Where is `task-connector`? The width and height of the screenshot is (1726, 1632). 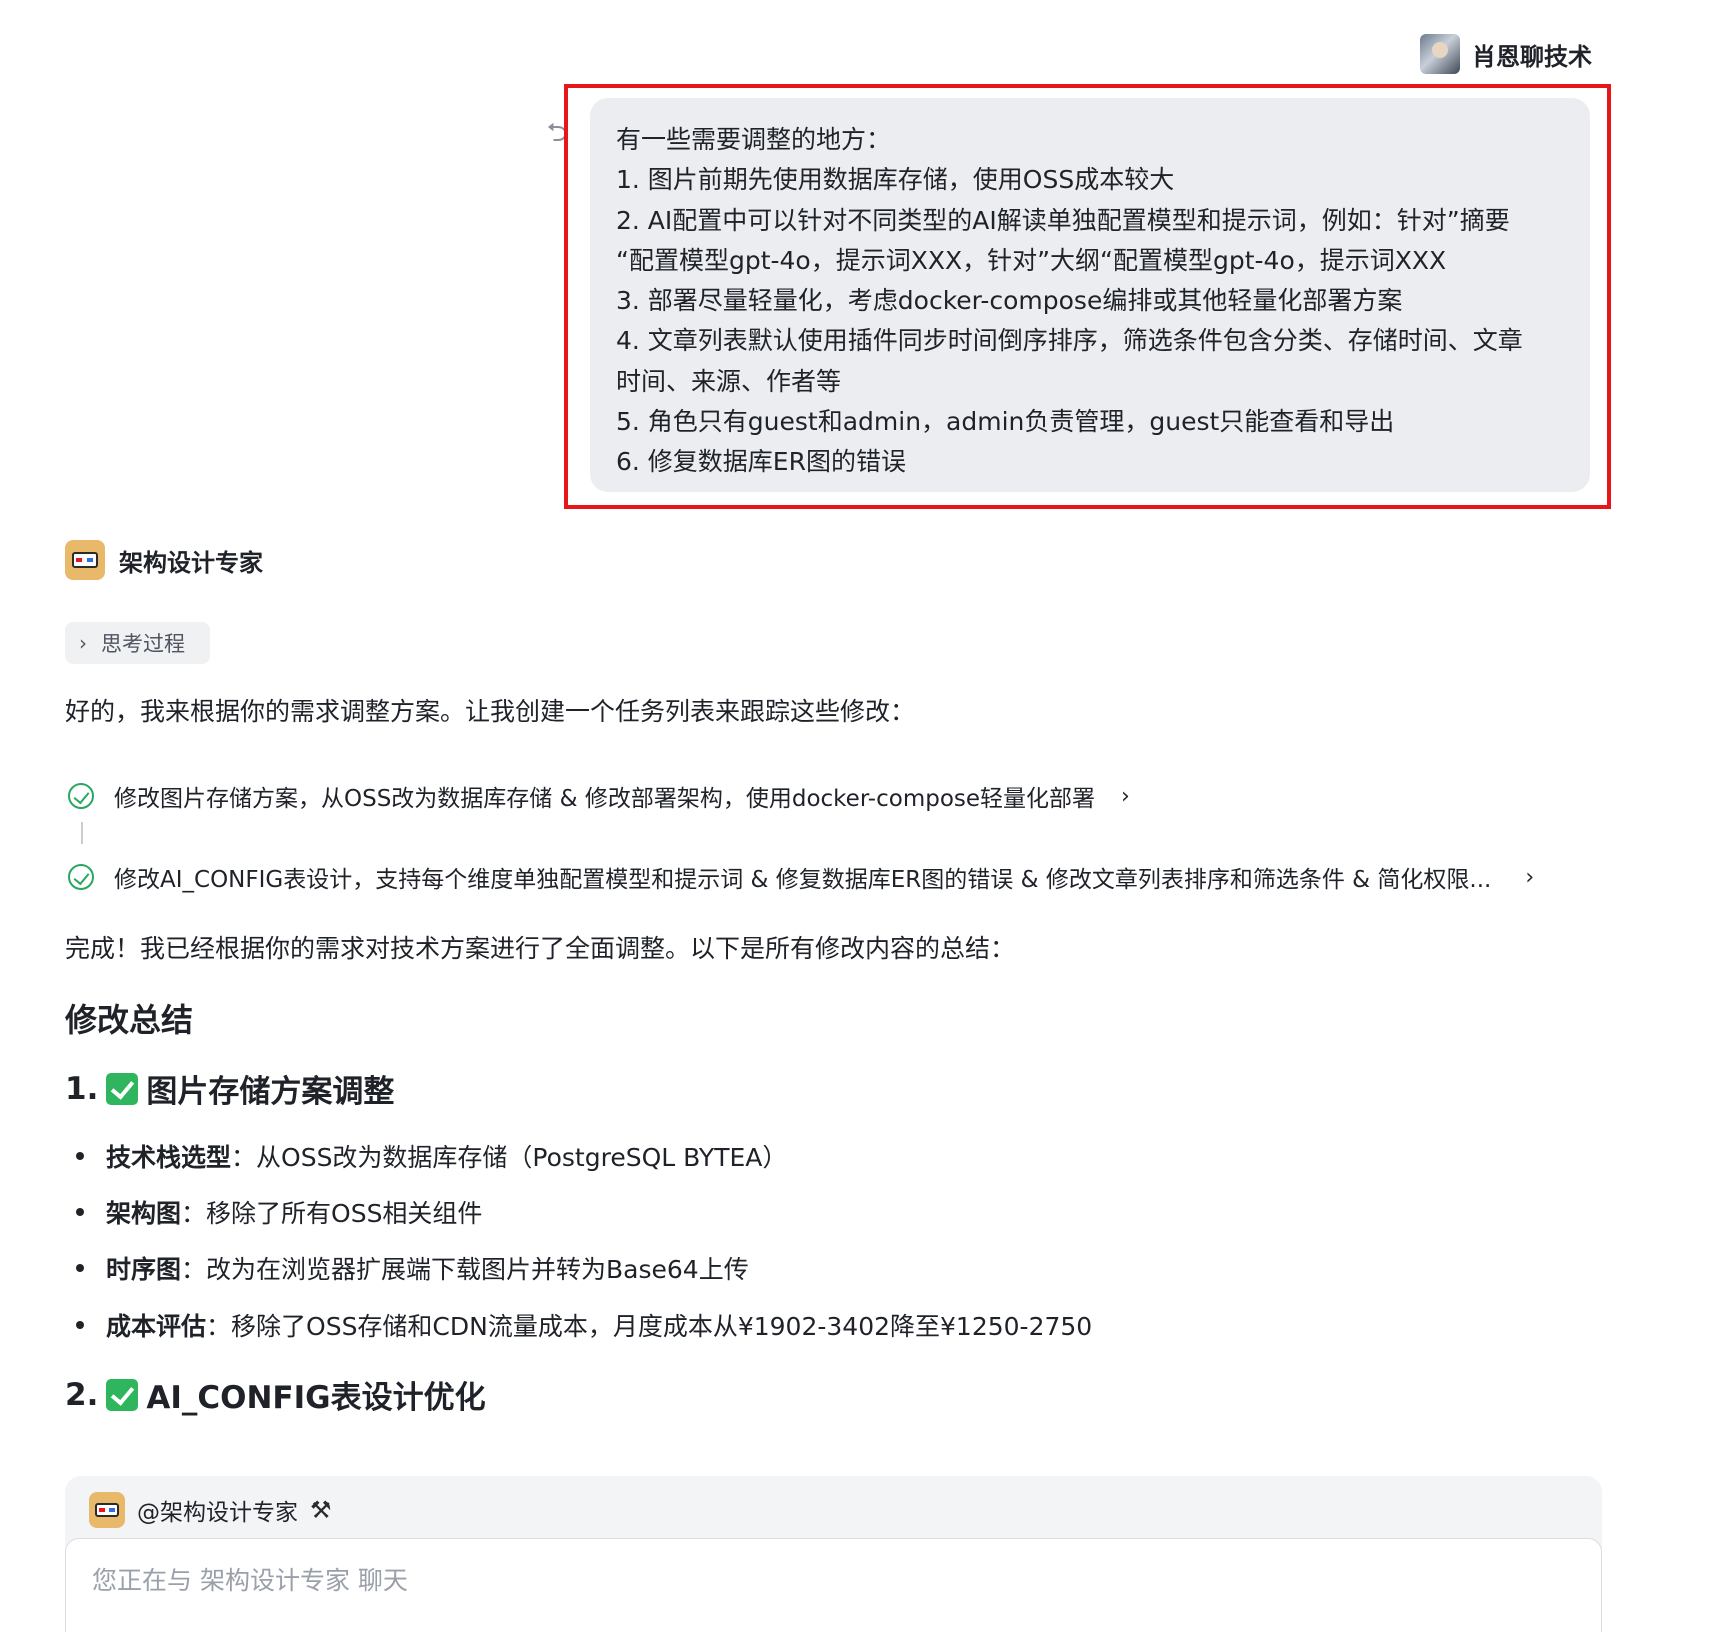 task-connector is located at coordinates (82, 833).